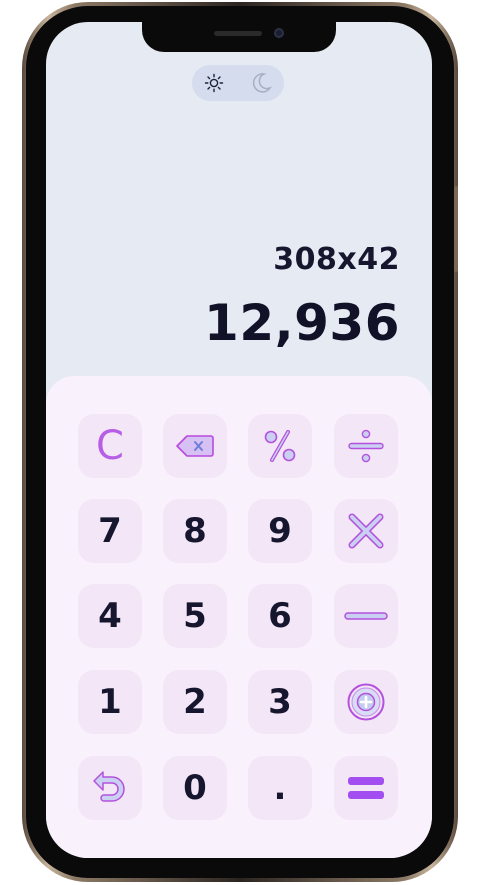 The height and width of the screenshot is (885, 477). I want to click on sun-icon, so click(214, 83).